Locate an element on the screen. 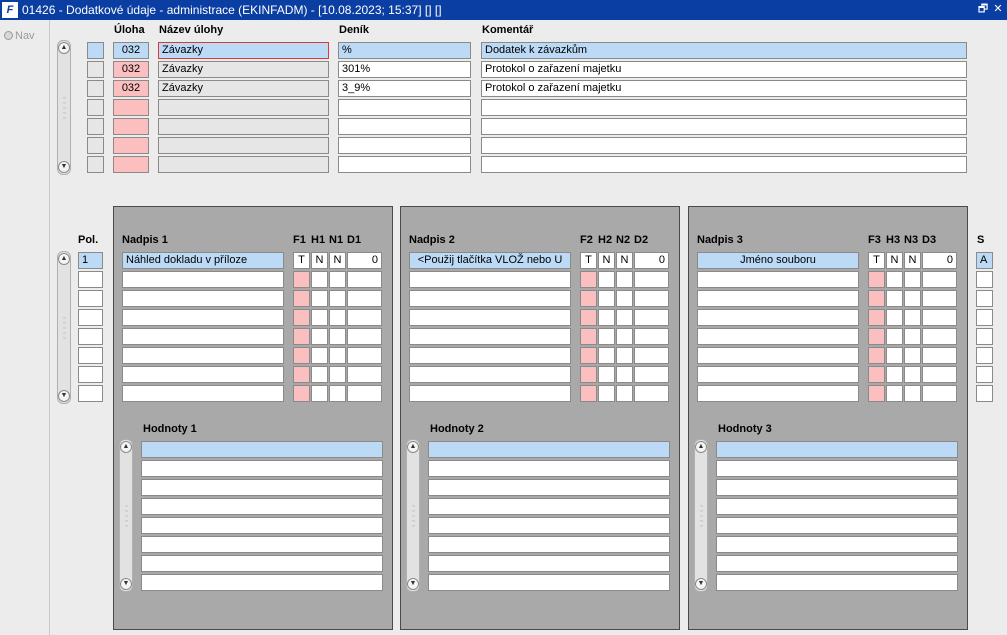 The height and width of the screenshot is (635, 1007). h-field: N is located at coordinates (319, 260).